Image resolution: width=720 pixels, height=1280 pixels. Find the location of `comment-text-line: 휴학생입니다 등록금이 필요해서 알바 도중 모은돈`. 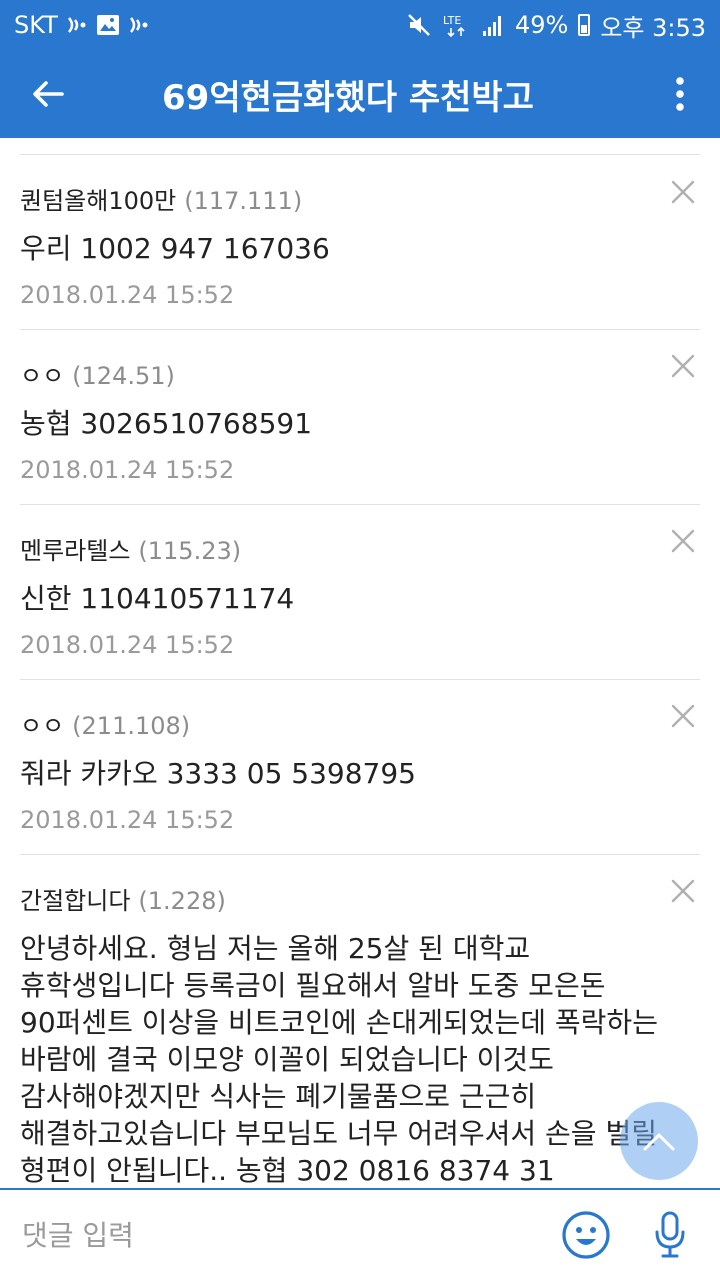

comment-text-line: 휴학생입니다 등록금이 필요해서 알바 도중 모은돈 is located at coordinates (313, 985).